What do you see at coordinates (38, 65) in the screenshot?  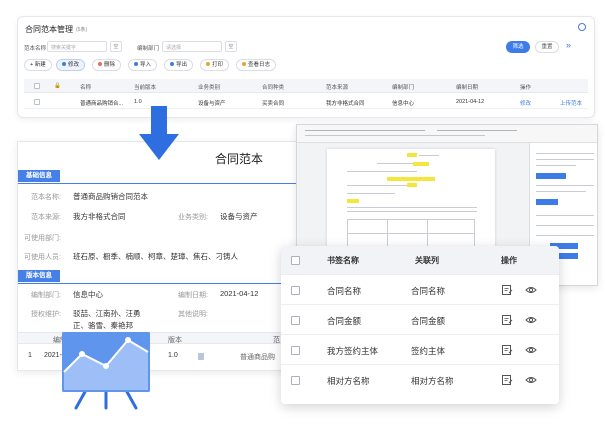 I see `new-button: + 新建` at bounding box center [38, 65].